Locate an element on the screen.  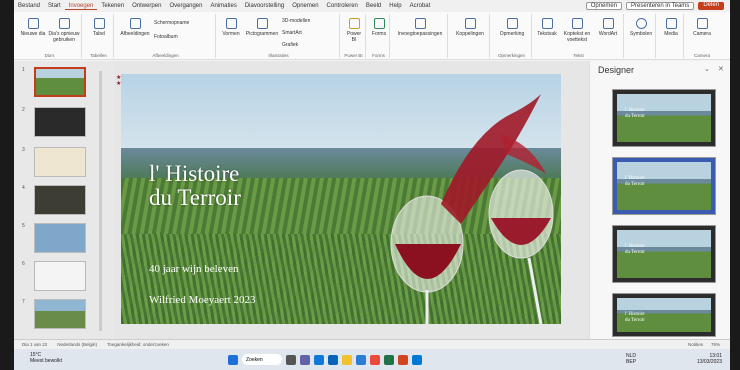
camera-button: Camera is located at coordinates (702, 27).